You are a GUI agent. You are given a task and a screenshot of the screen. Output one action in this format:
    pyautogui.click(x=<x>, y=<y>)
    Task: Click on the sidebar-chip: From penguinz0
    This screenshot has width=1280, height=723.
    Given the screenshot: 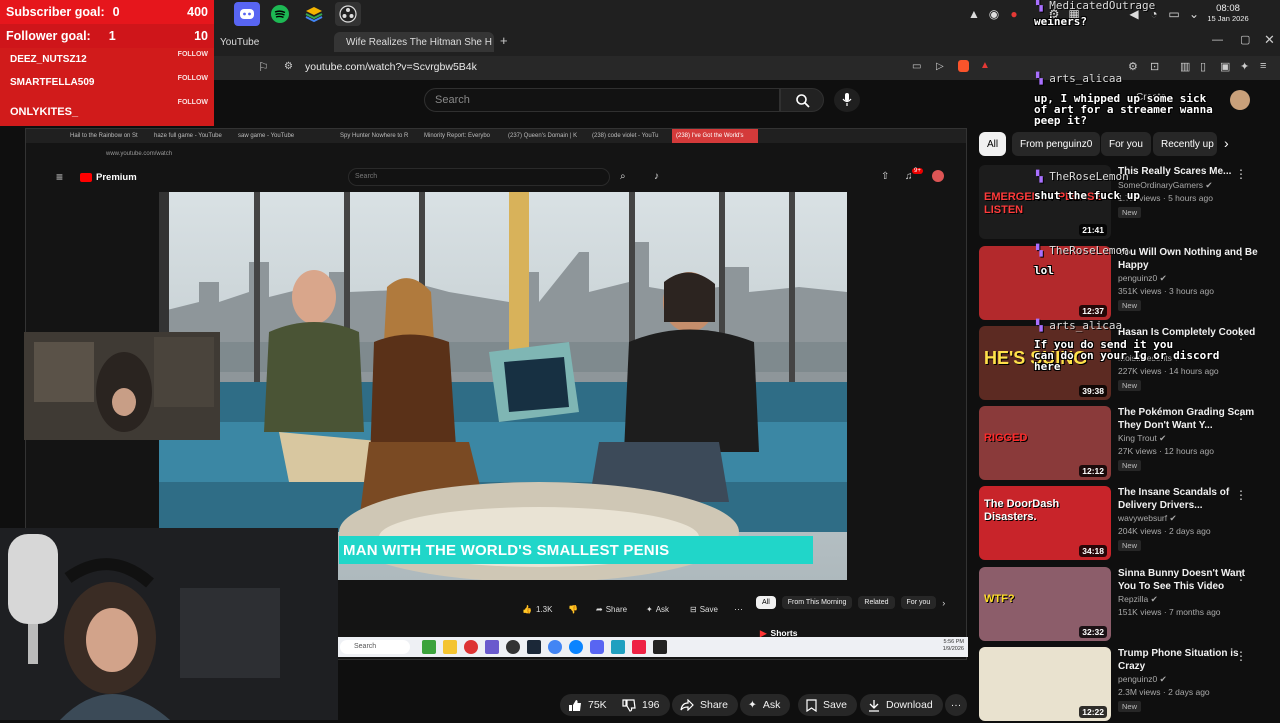 What is the action you would take?
    pyautogui.click(x=1056, y=144)
    